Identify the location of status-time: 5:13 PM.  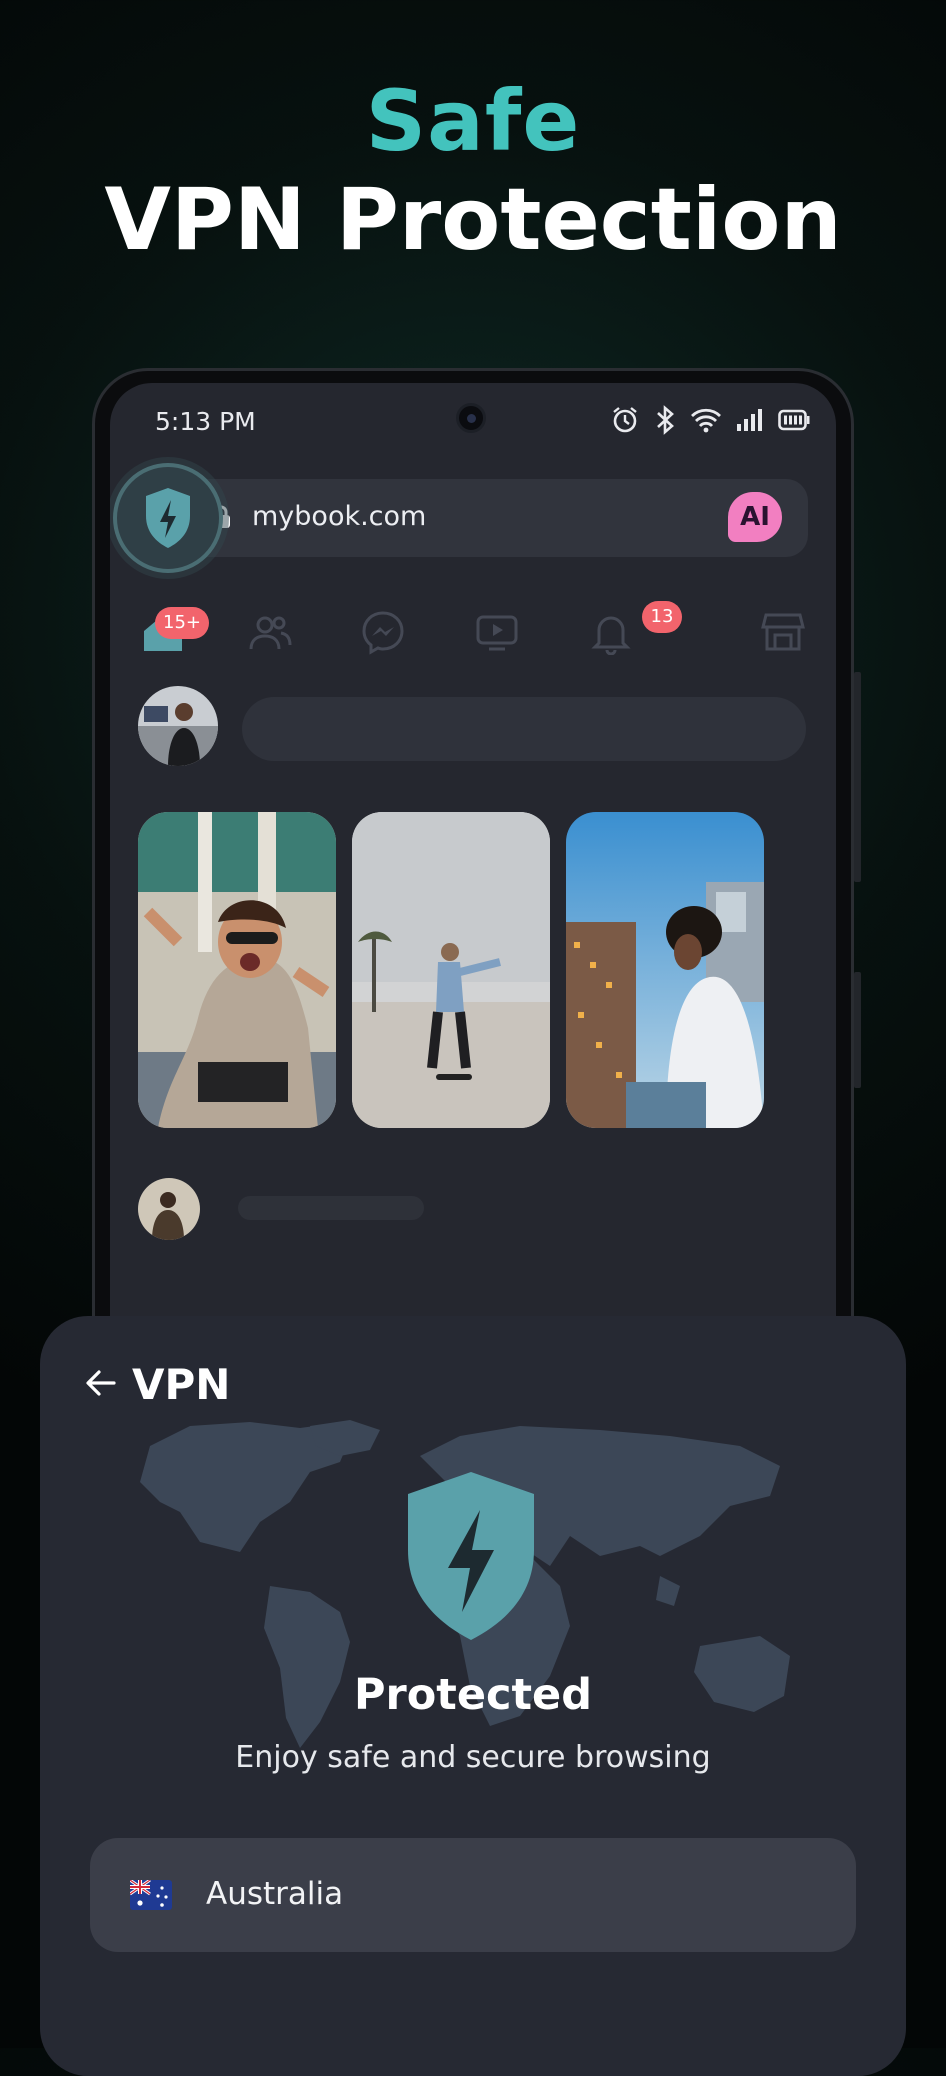
(205, 421).